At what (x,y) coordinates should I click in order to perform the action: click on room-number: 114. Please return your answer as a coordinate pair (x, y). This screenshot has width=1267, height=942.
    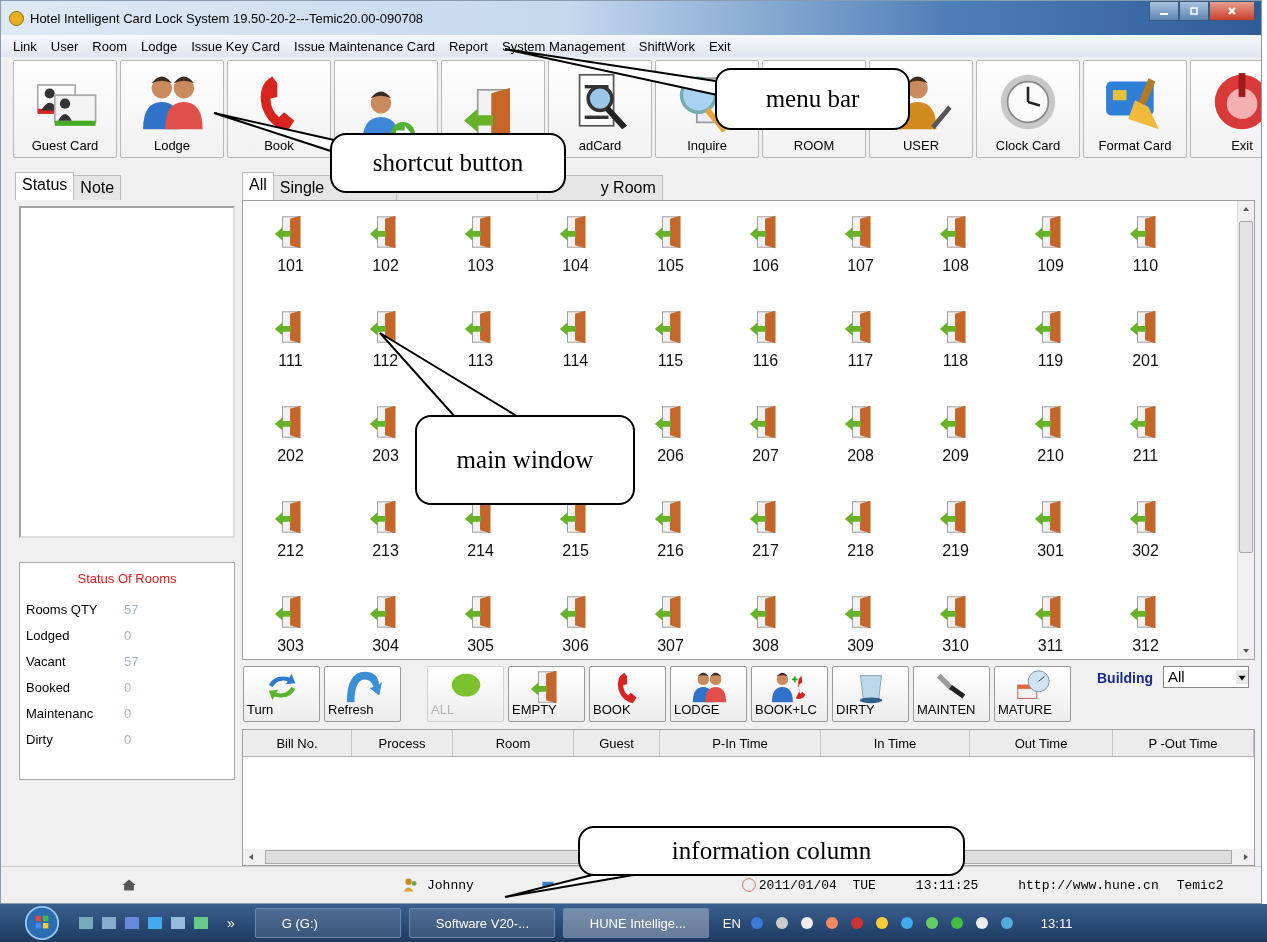
    Looking at the image, I should click on (575, 360).